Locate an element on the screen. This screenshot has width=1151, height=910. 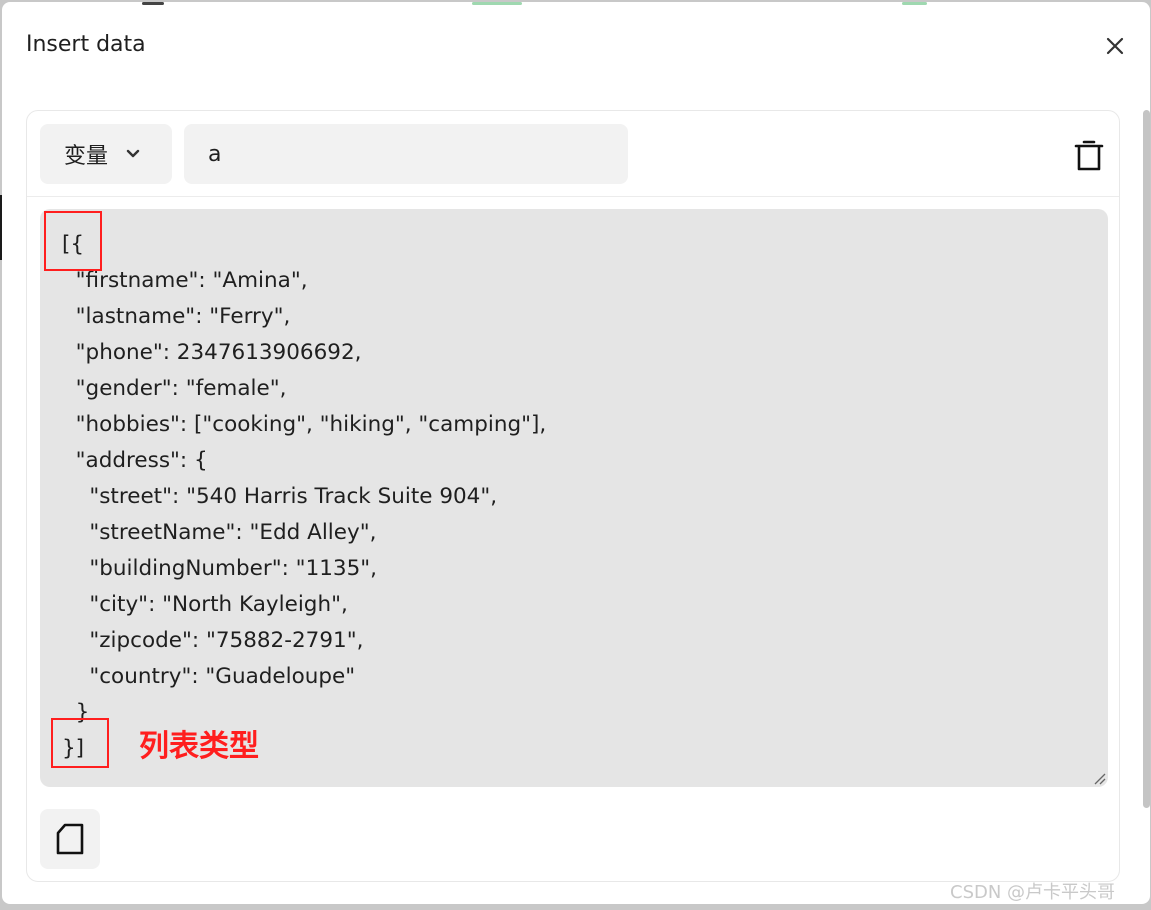
trash-icon is located at coordinates (1089, 155).